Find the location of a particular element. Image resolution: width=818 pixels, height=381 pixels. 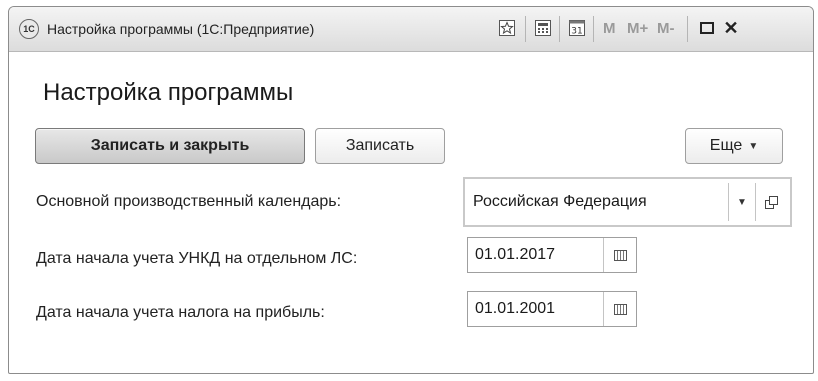

open-window-icon is located at coordinates (771, 202).